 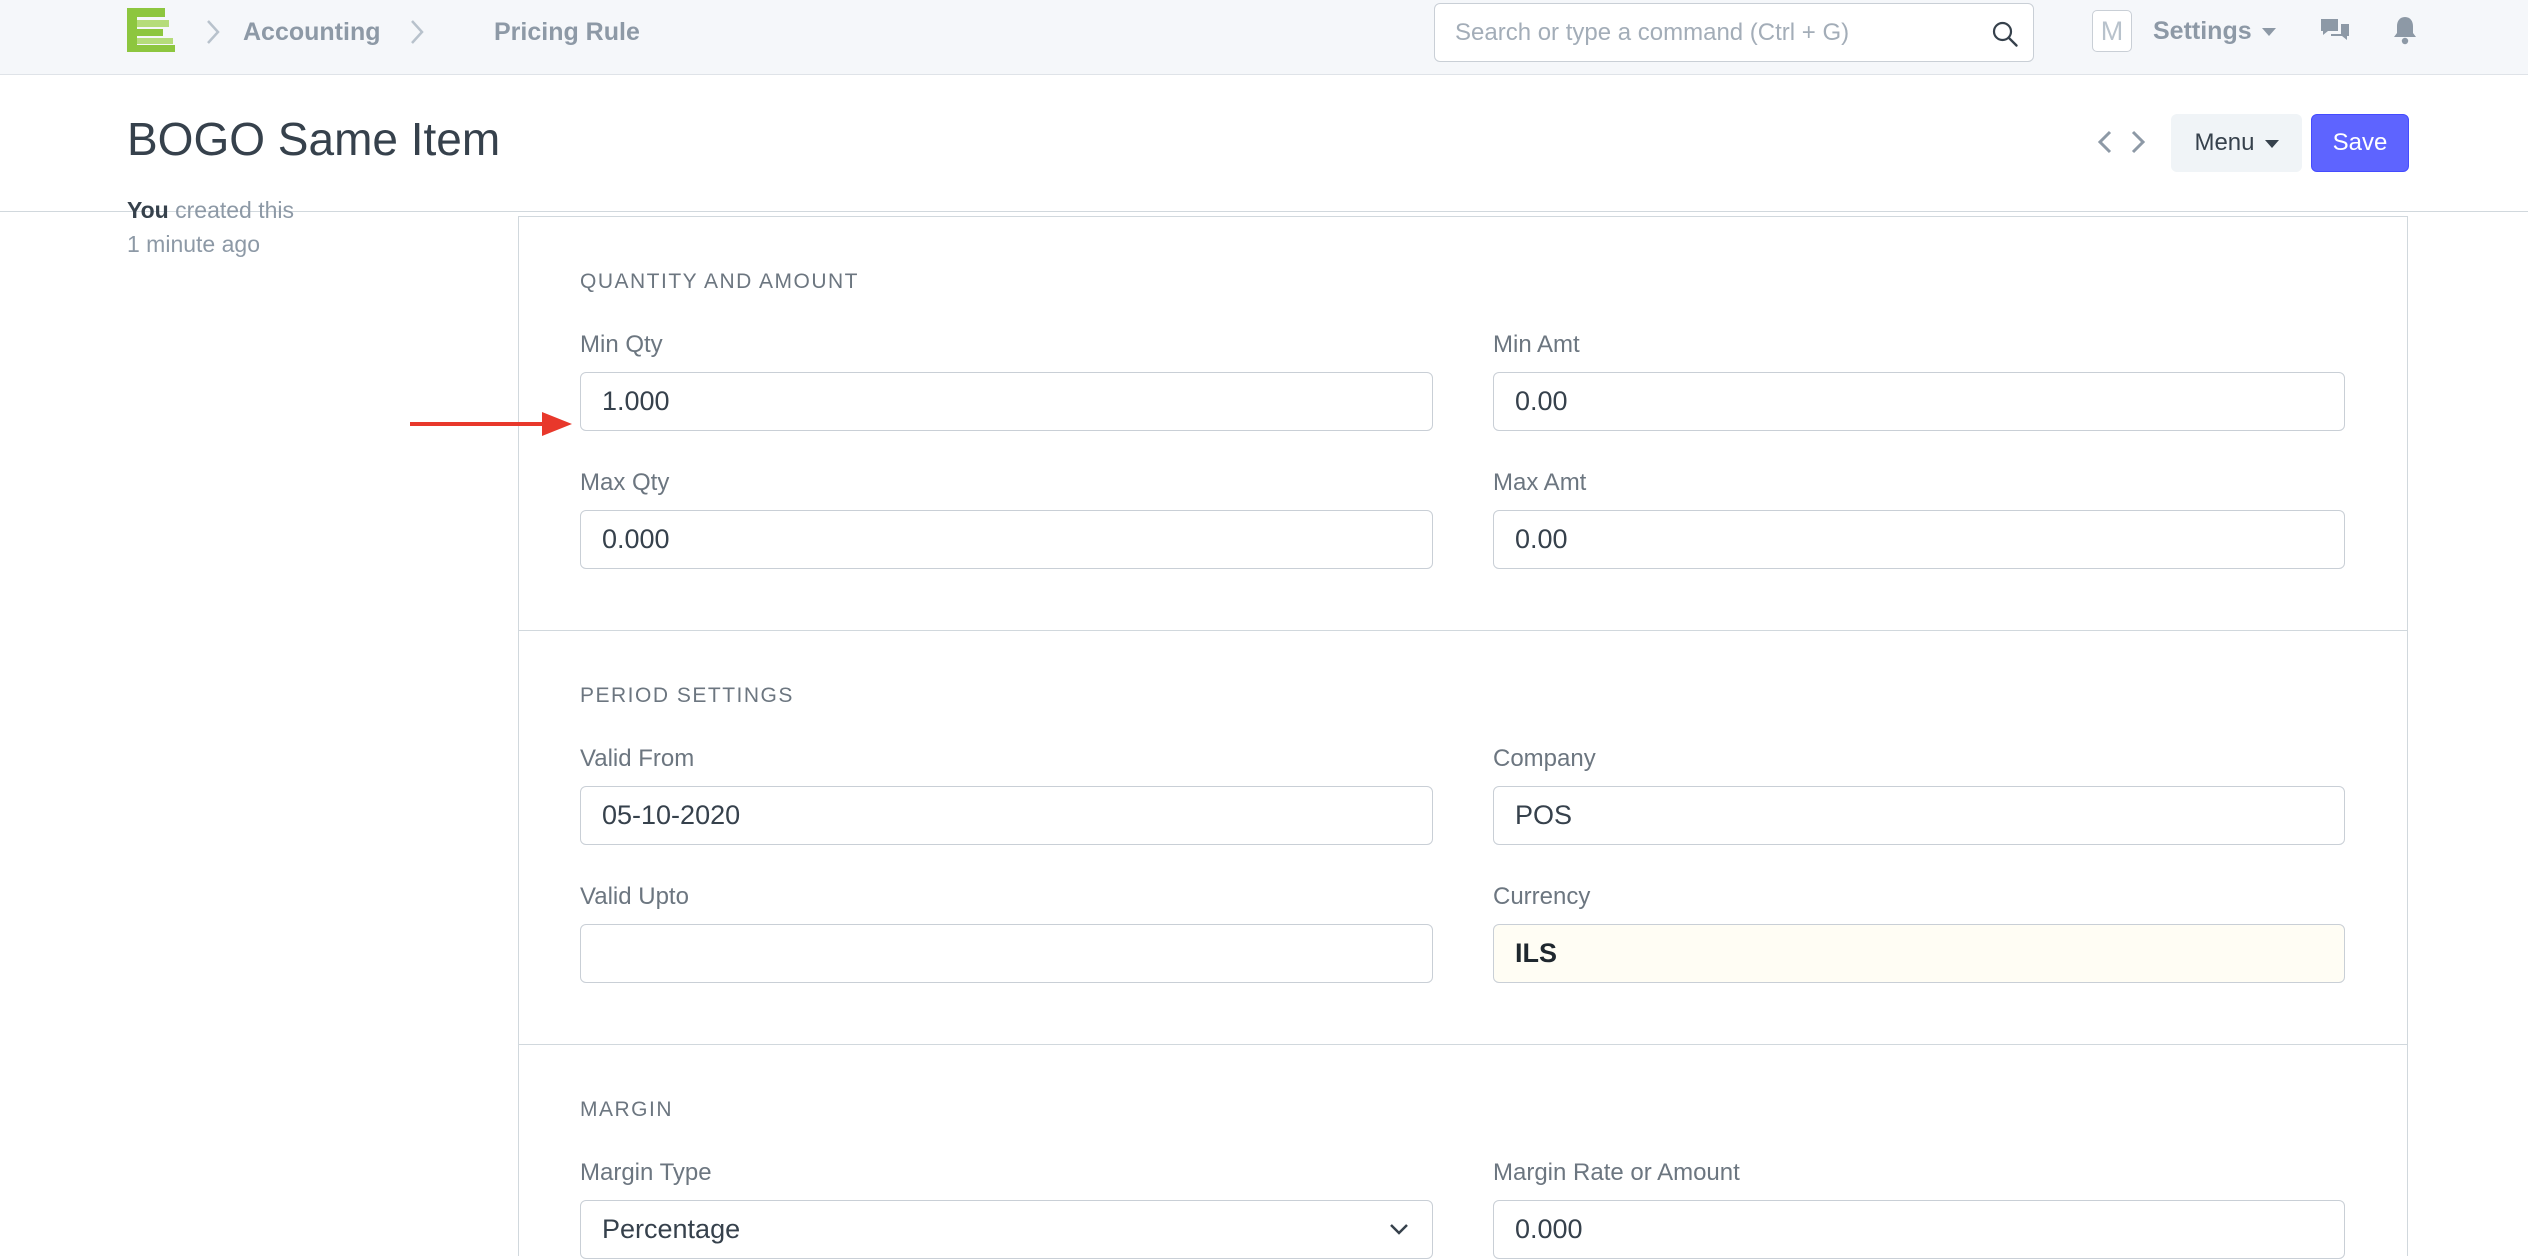 What do you see at coordinates (1006, 401) in the screenshot?
I see `min-qty-input` at bounding box center [1006, 401].